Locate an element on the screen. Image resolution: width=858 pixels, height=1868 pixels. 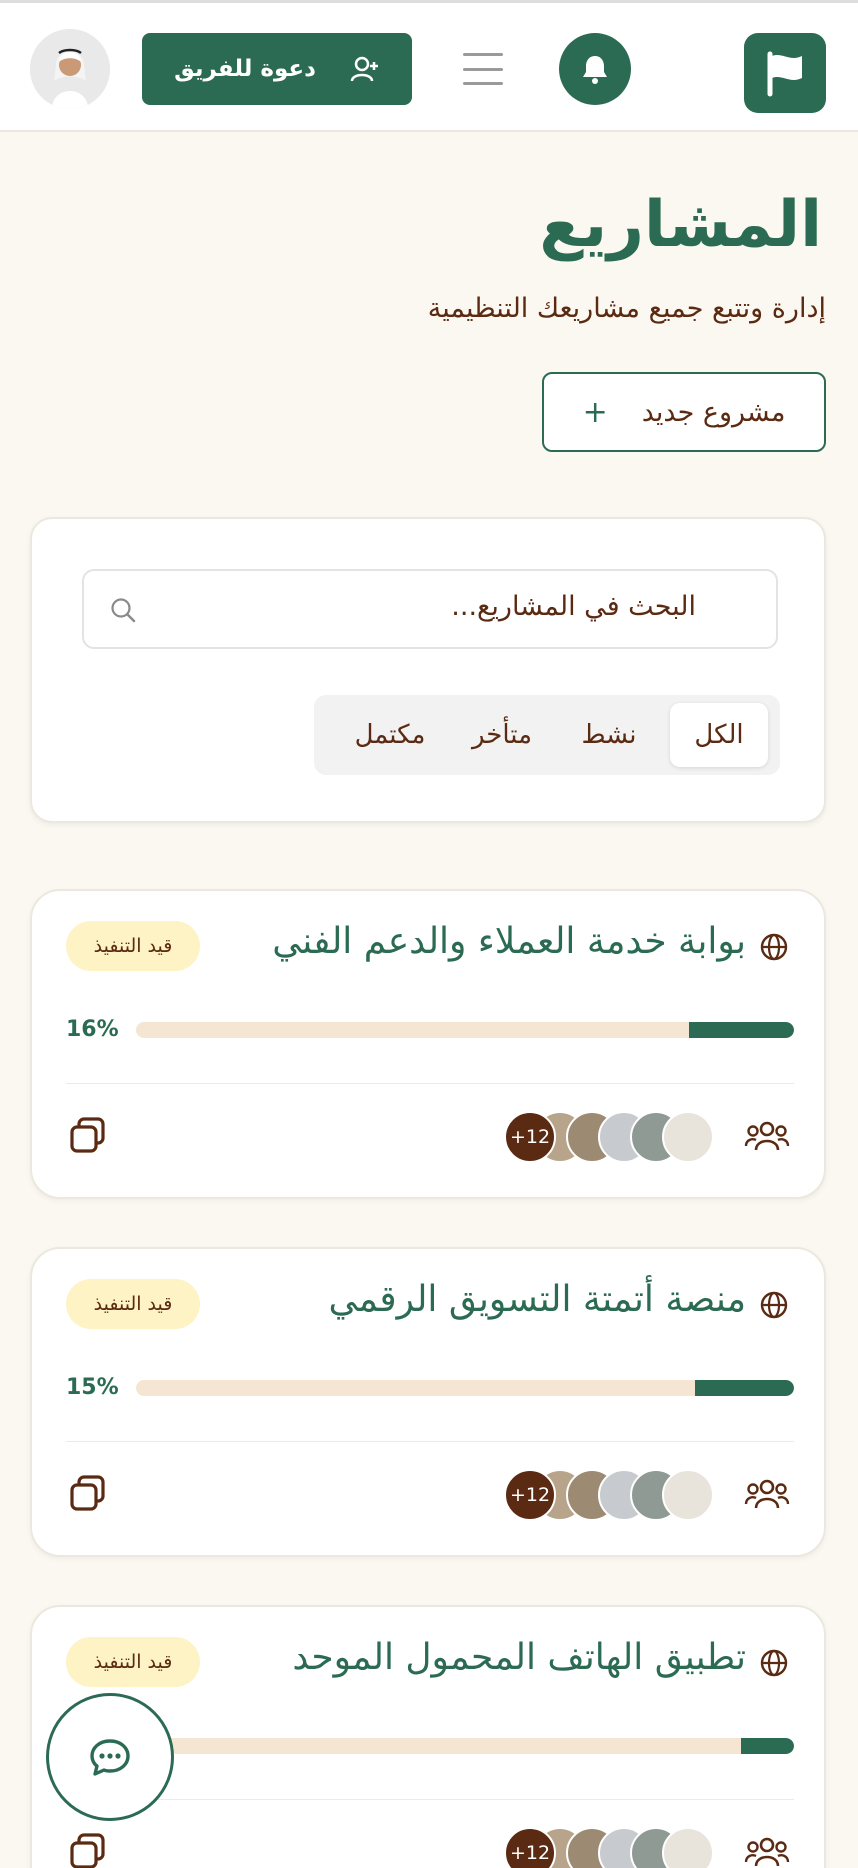
status-tabs: الكل نشط متأخر مكتمل is located at coordinates (547, 735).